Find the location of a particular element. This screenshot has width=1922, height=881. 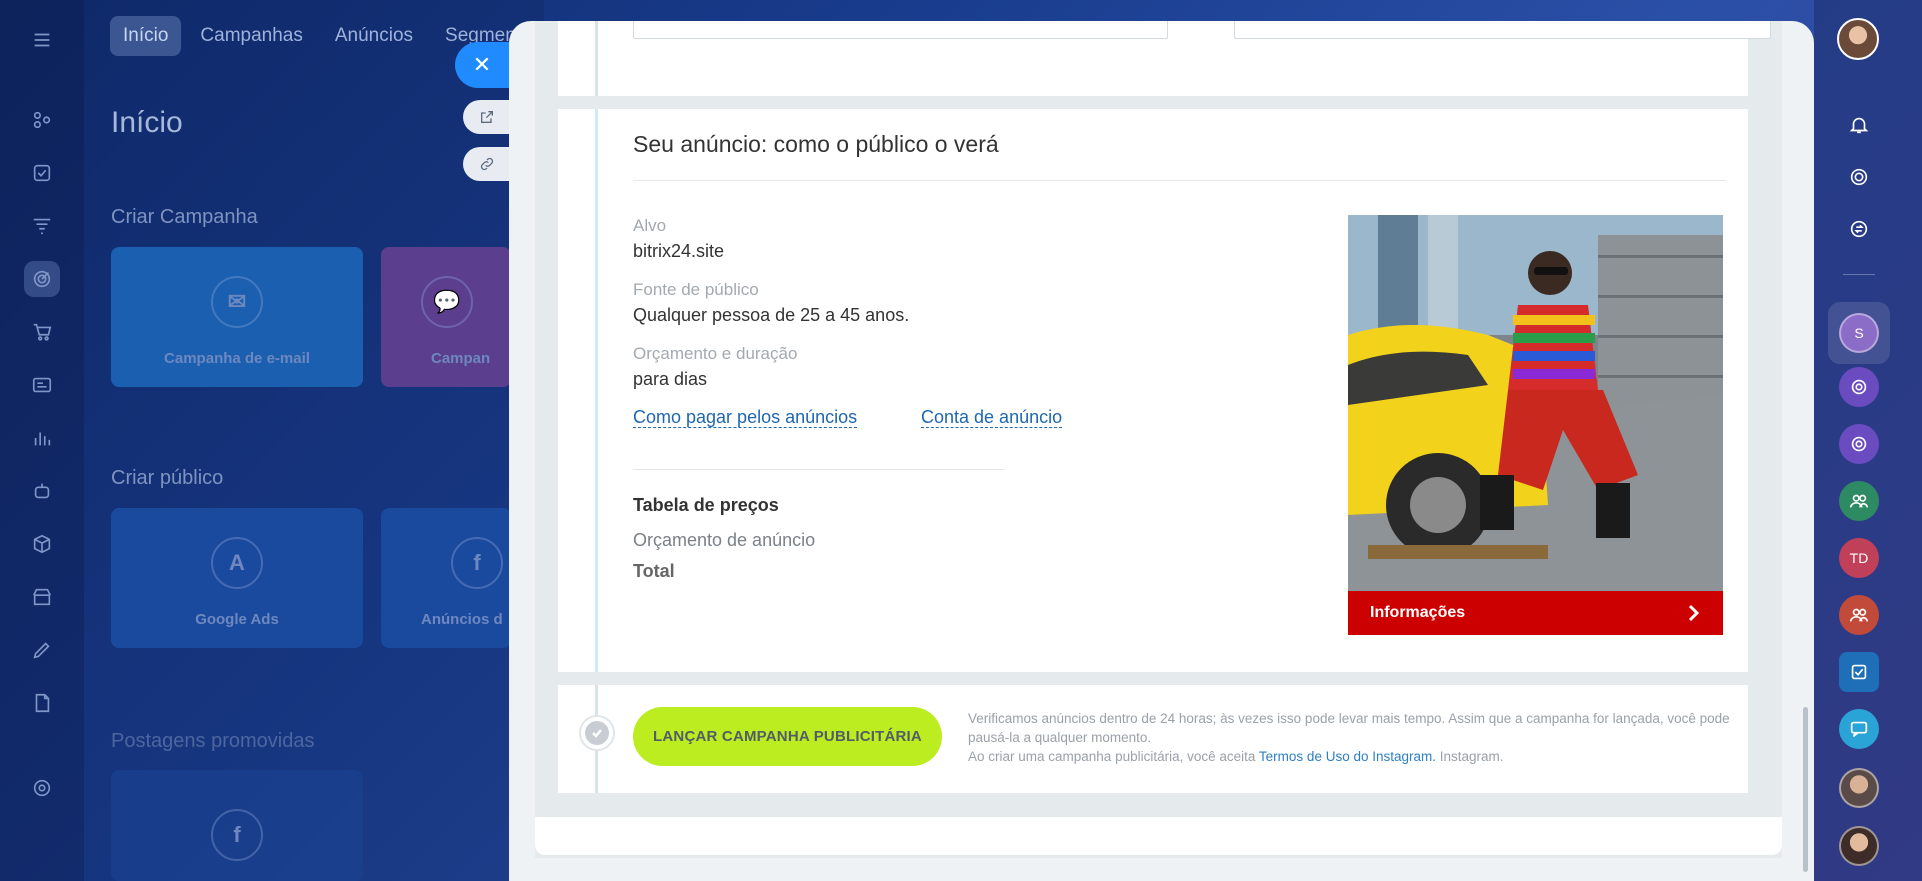

google-ads-card: A Google Ads is located at coordinates (237, 578).